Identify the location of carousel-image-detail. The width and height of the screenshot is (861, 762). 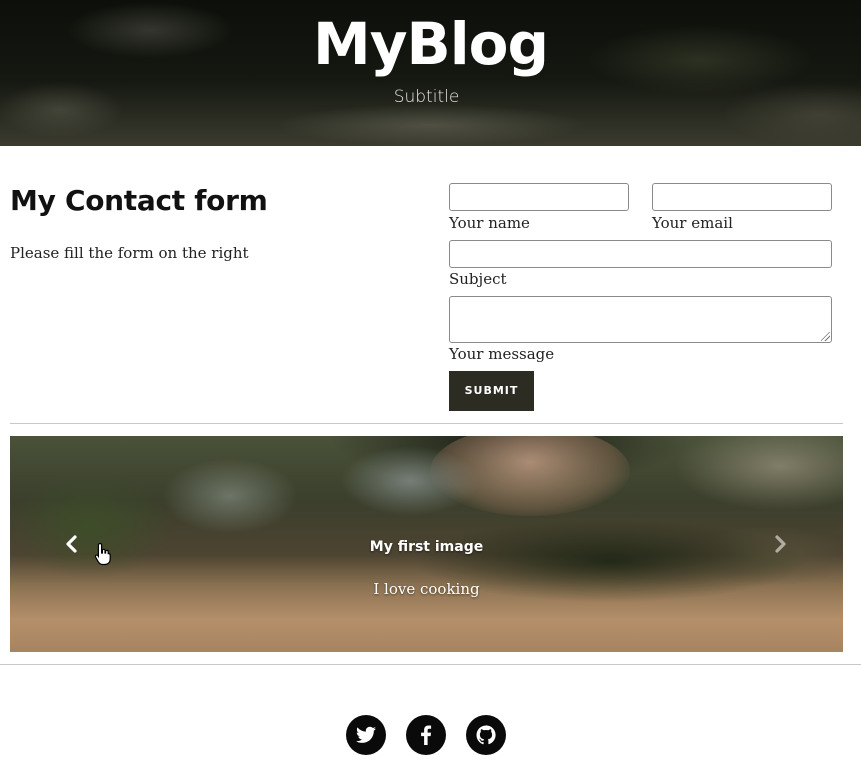
(410, 481).